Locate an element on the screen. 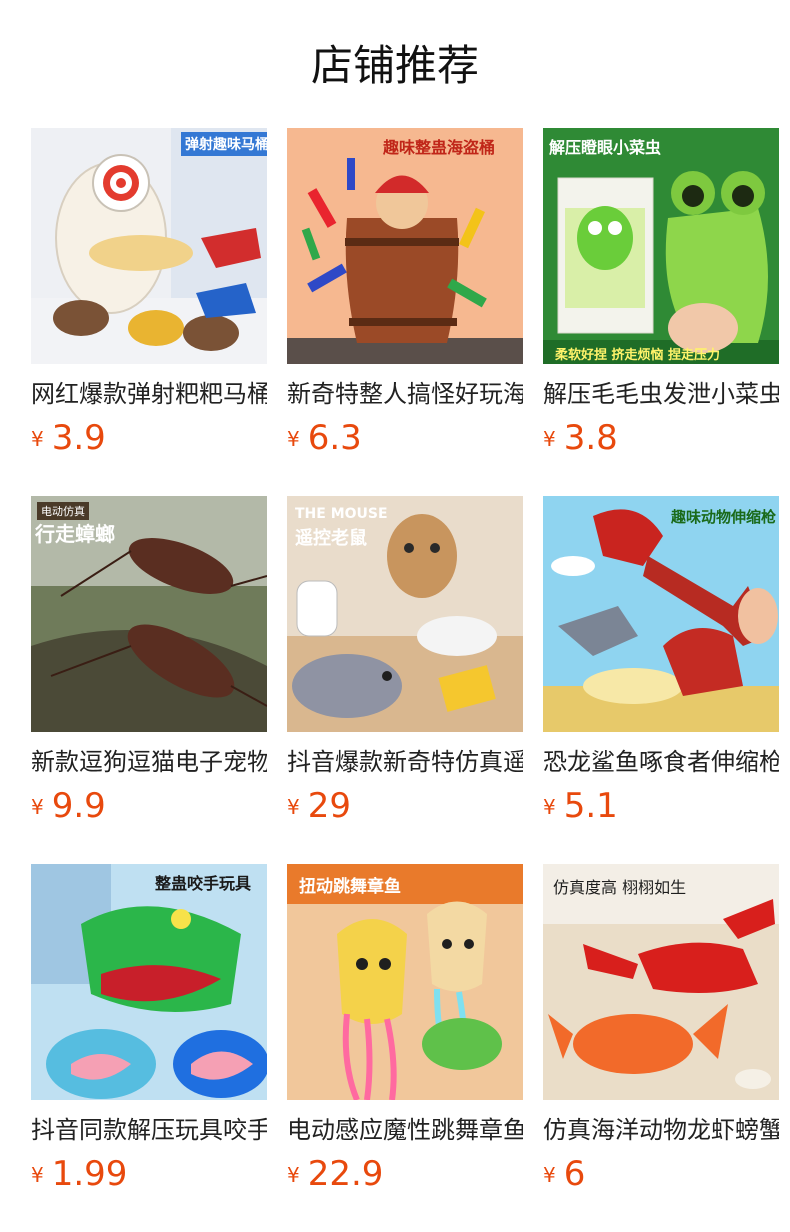  product-image: 解压瞪眼小菜虫 柔软好捏 挤走烦恼 捏走压力 is located at coordinates (661, 246).